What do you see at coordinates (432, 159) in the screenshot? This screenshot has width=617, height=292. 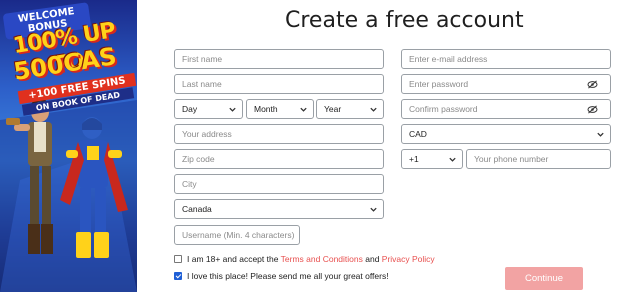 I see `phone-code-select: +1` at bounding box center [432, 159].